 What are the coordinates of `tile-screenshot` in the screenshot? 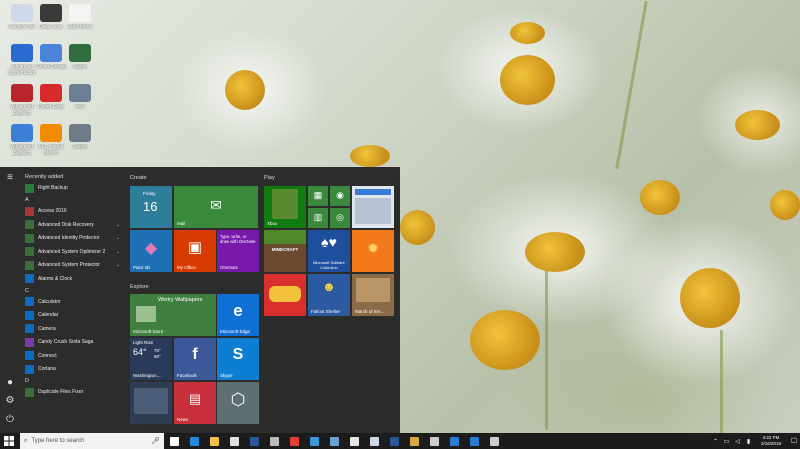 It's located at (373, 207).